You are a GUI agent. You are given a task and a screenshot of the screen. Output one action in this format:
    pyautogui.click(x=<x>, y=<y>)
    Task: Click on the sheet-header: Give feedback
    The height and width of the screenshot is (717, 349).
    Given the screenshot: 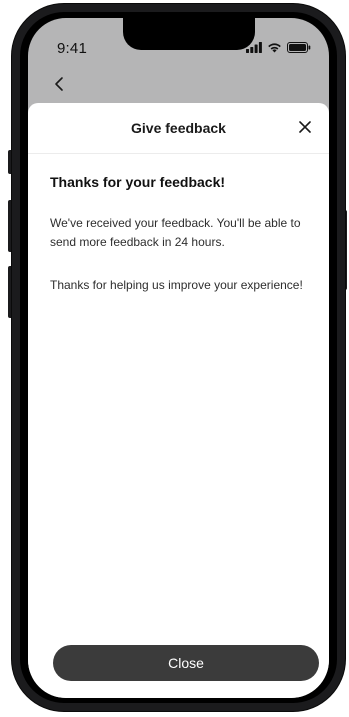 What is the action you would take?
    pyautogui.click(x=178, y=128)
    